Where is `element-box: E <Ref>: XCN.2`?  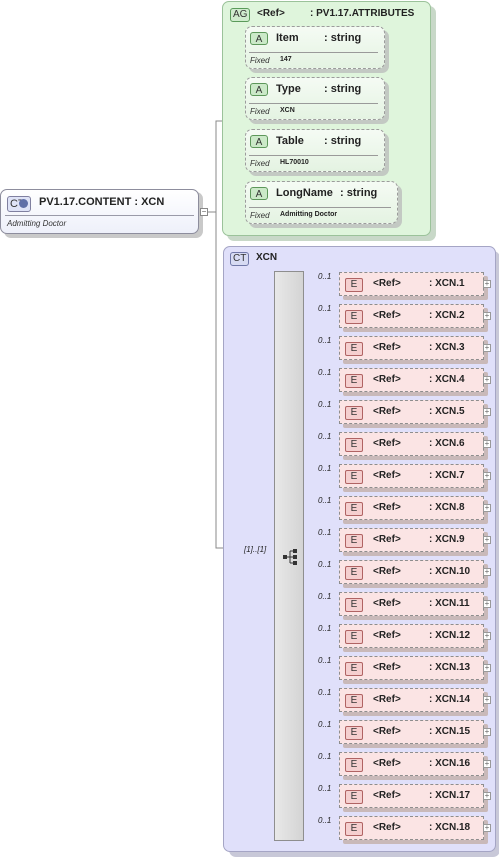
element-box: E <Ref>: XCN.2 is located at coordinates (411, 316).